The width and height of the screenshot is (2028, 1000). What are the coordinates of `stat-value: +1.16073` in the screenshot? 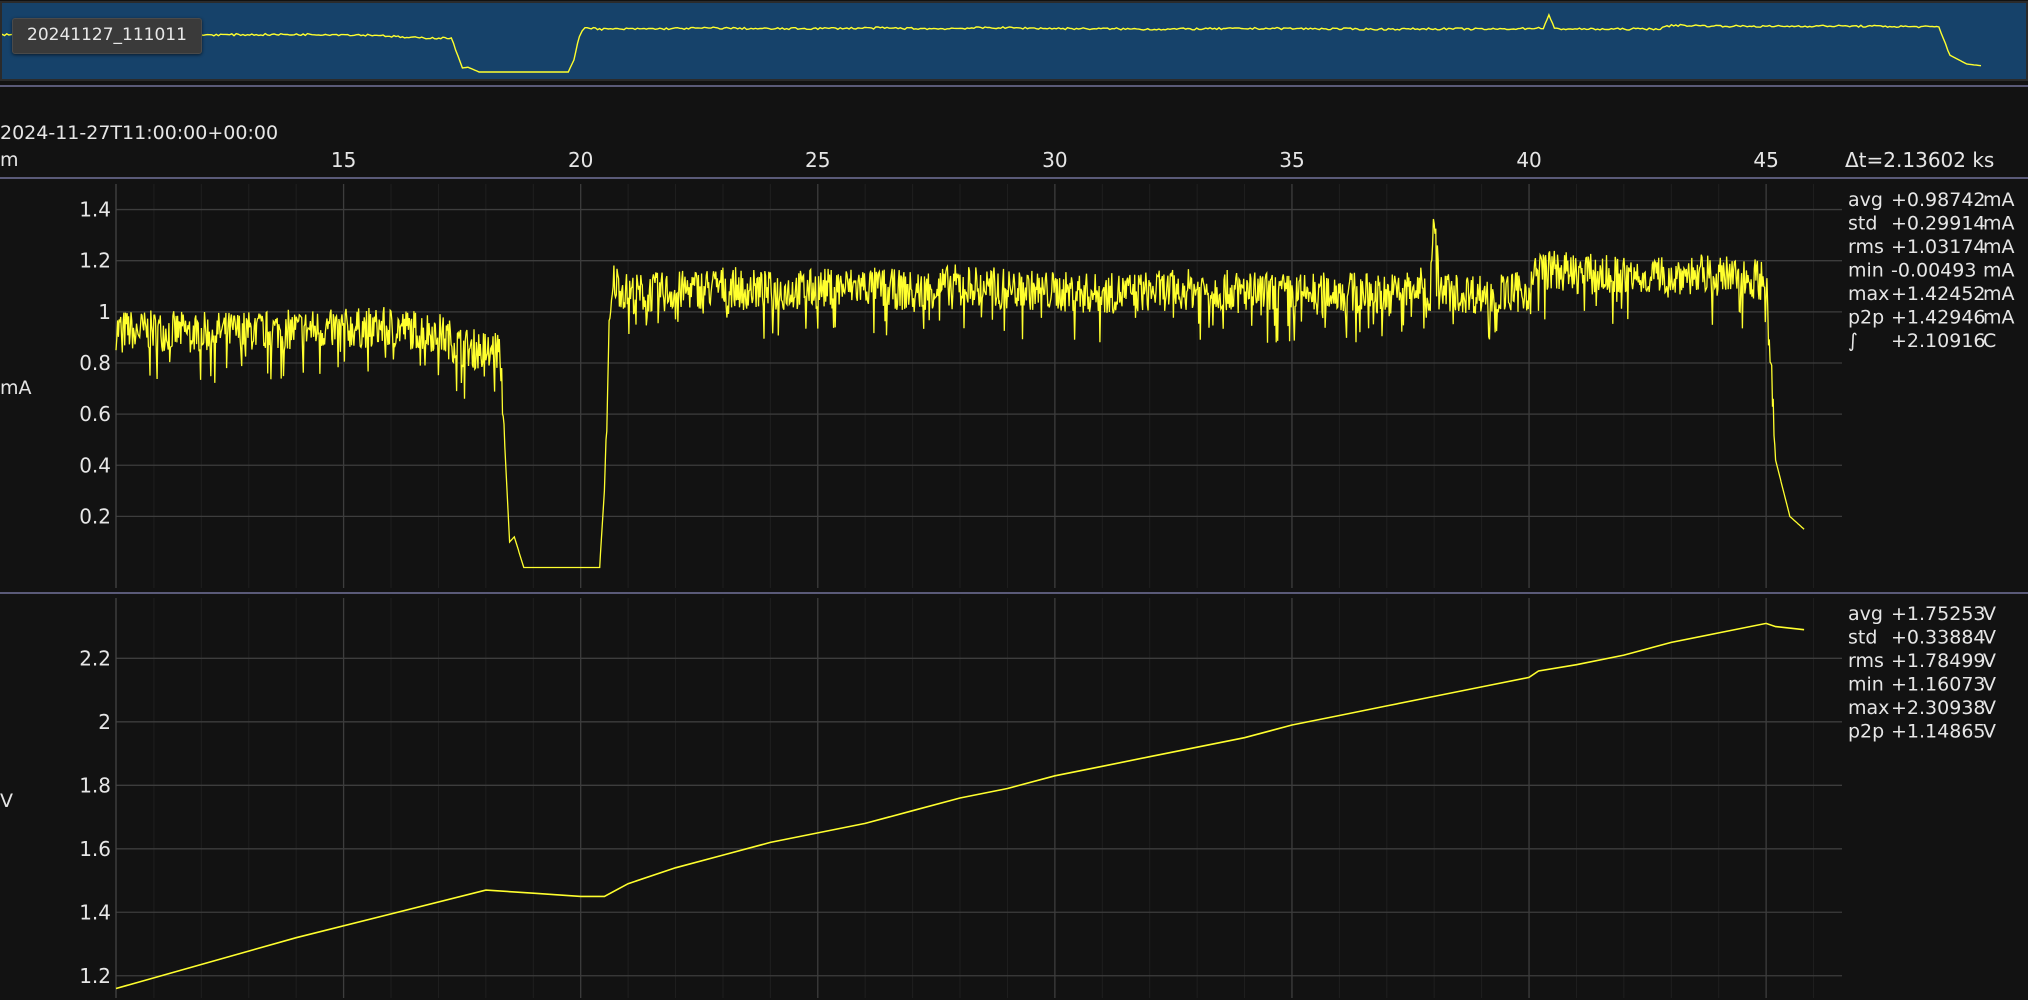 It's located at (1938, 685).